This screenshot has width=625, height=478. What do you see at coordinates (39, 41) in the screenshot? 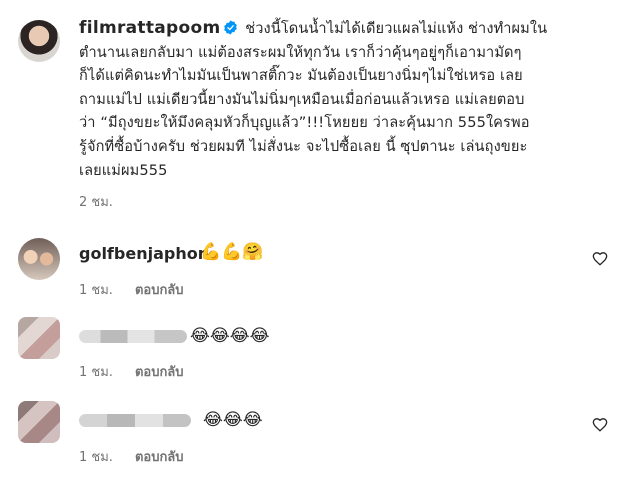
I see `author-avatar` at bounding box center [39, 41].